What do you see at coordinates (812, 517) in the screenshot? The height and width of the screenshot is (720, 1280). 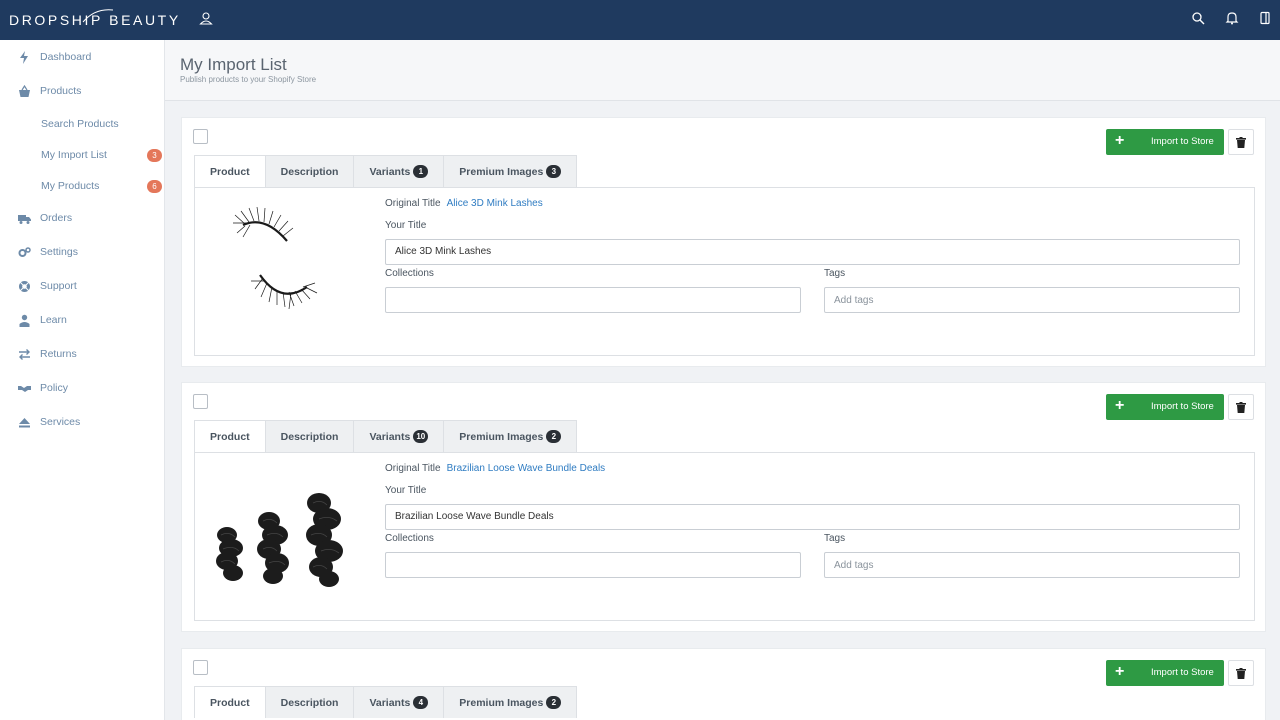 I see `your-title-input: Brazilian Loose Wave Bundle Deals` at bounding box center [812, 517].